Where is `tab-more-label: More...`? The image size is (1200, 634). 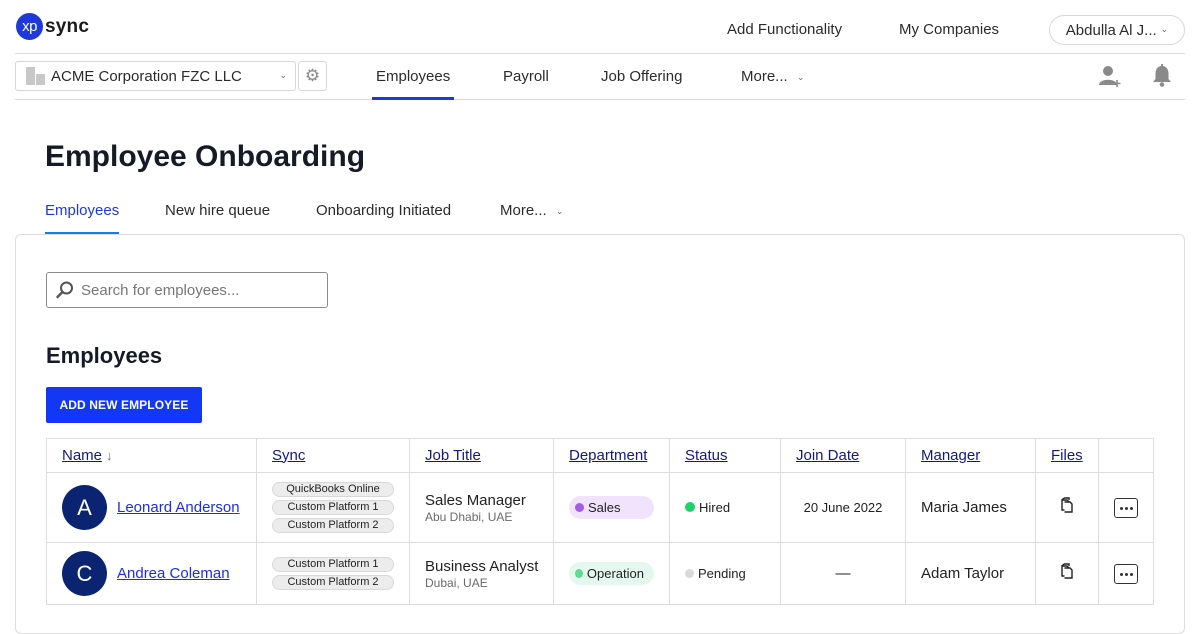
tab-more-label: More... is located at coordinates (523, 210).